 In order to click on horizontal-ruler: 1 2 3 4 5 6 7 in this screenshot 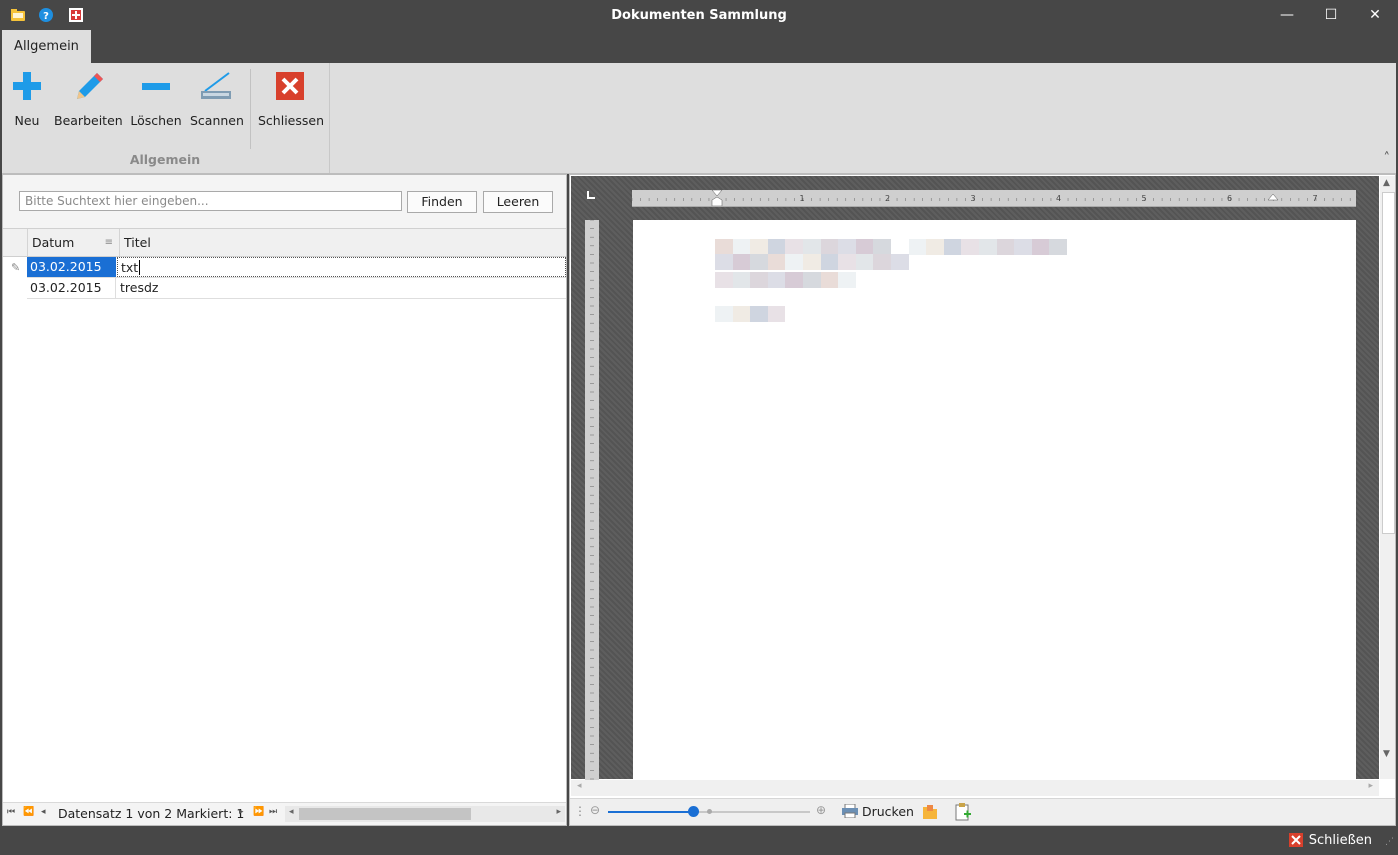, I will do `click(994, 198)`.